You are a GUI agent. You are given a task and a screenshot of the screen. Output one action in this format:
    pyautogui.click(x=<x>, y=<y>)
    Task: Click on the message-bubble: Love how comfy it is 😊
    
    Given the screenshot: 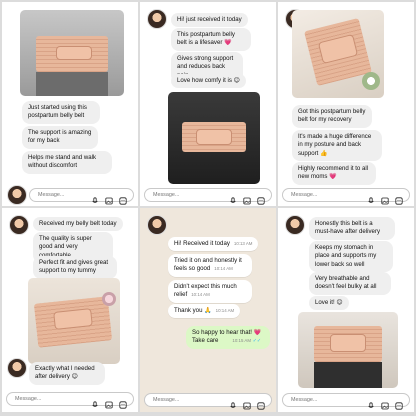 What is the action you would take?
    pyautogui.click(x=208, y=81)
    